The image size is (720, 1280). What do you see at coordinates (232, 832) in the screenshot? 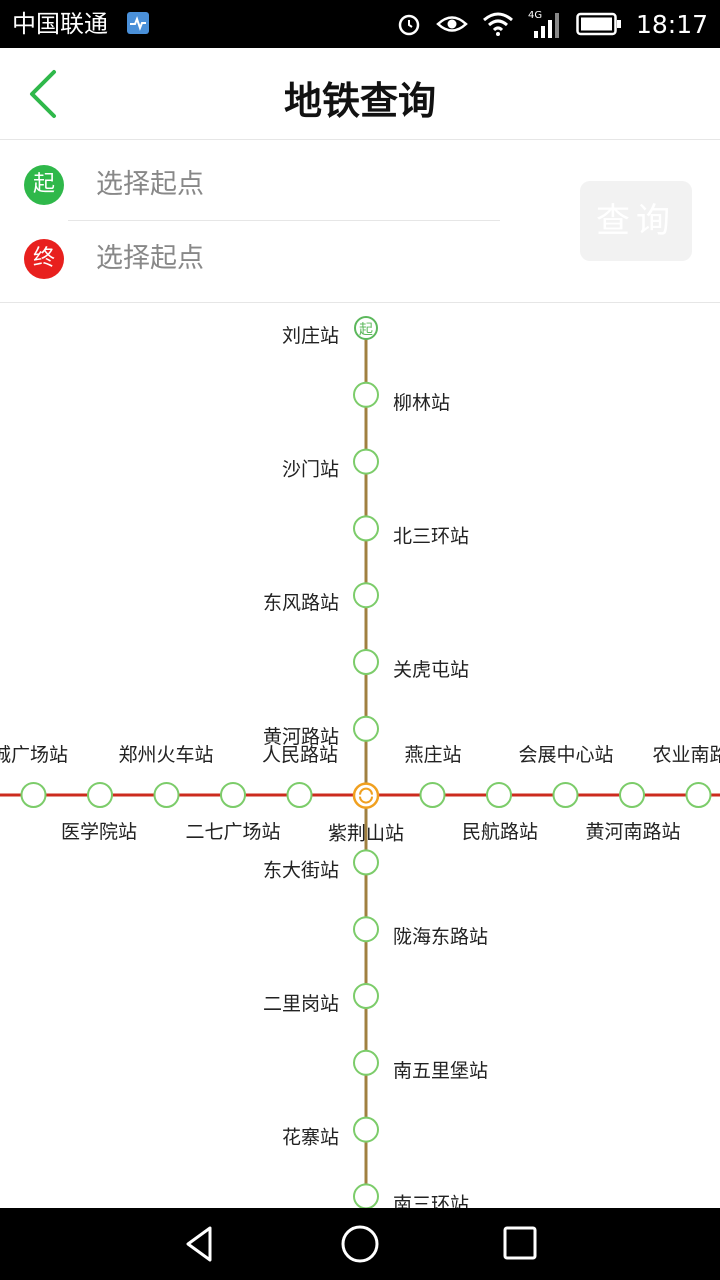
I see `station-label: 二七广场站` at bounding box center [232, 832].